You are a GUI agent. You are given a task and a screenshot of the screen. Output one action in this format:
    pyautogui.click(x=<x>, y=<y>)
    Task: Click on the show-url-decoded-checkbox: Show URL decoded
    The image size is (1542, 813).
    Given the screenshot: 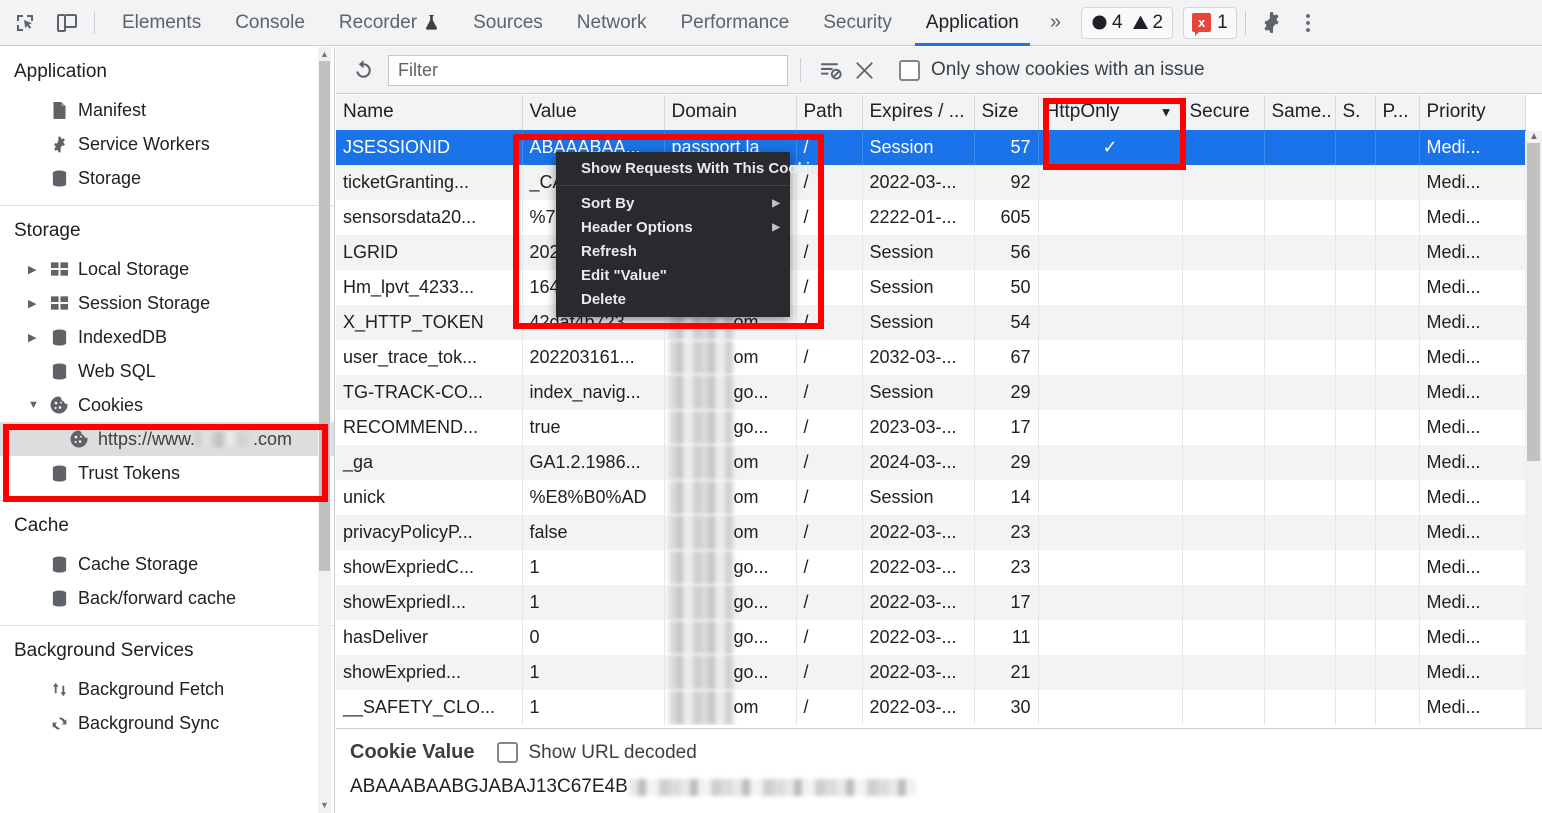 What is the action you would take?
    pyautogui.click(x=596, y=753)
    